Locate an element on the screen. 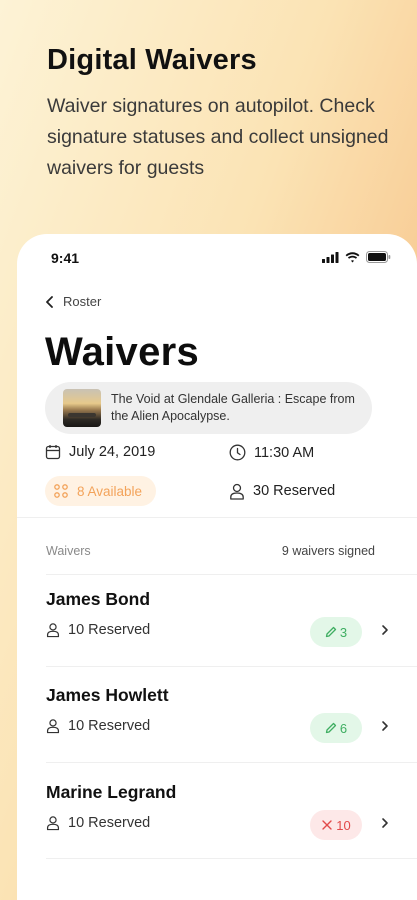 The height and width of the screenshot is (900, 417). guest-row: James Howlett 10 Reserved 6 is located at coordinates (217, 718).